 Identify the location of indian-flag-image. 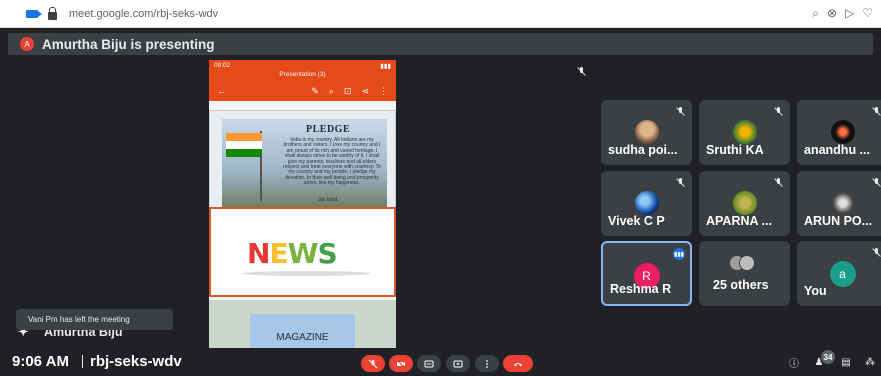
(244, 145).